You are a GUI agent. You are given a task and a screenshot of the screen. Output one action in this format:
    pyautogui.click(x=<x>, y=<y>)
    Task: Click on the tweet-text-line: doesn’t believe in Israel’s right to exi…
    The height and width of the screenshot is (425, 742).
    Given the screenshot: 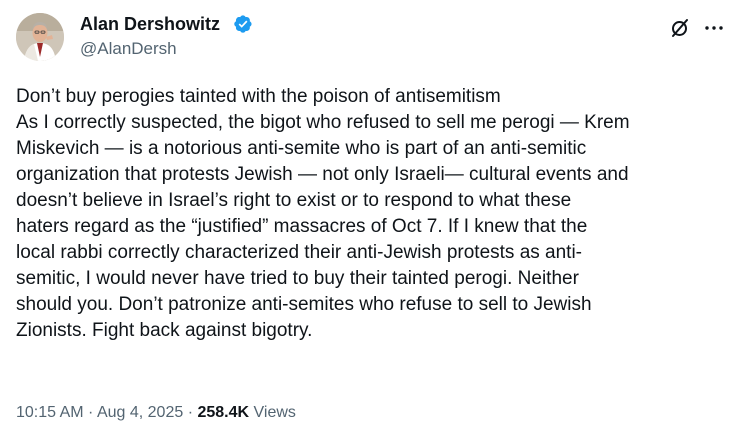 What is the action you would take?
    pyautogui.click(x=294, y=200)
    